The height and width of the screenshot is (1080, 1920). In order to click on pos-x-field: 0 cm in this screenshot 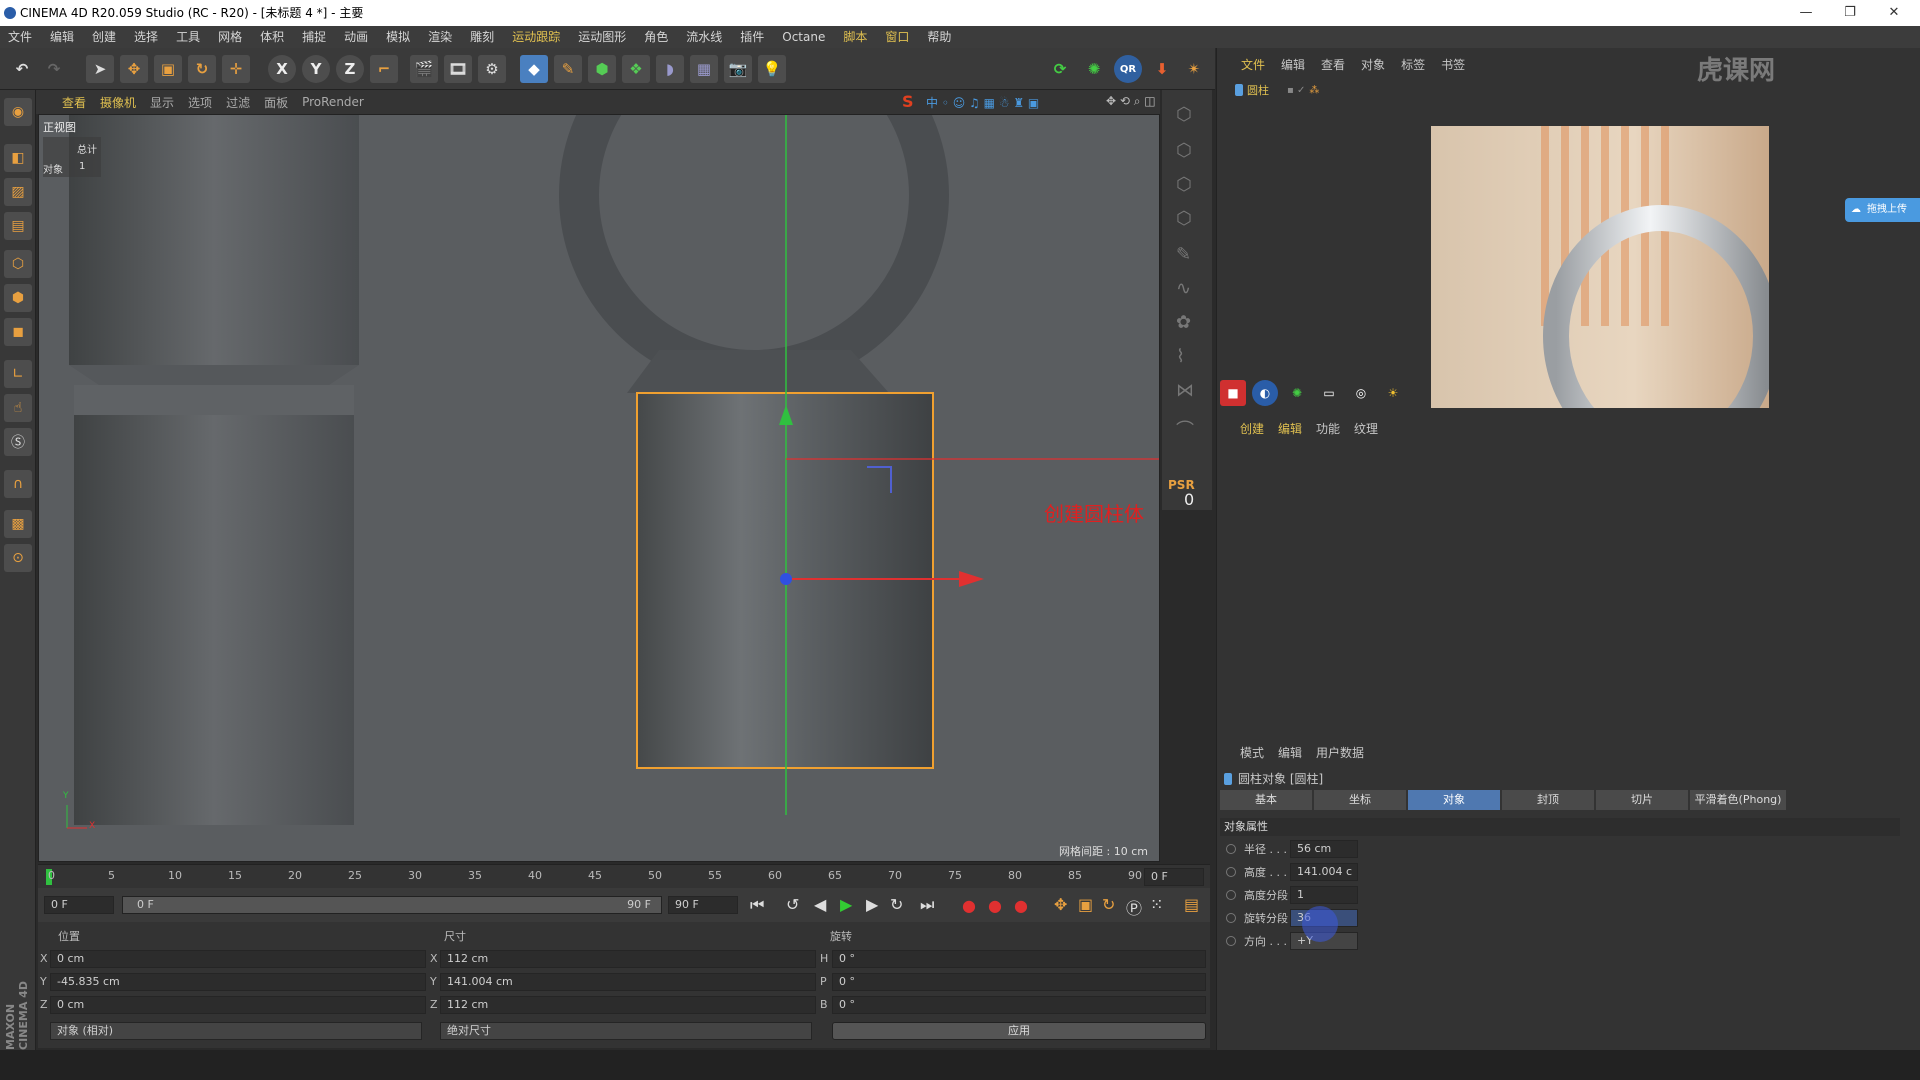, I will do `click(238, 959)`.